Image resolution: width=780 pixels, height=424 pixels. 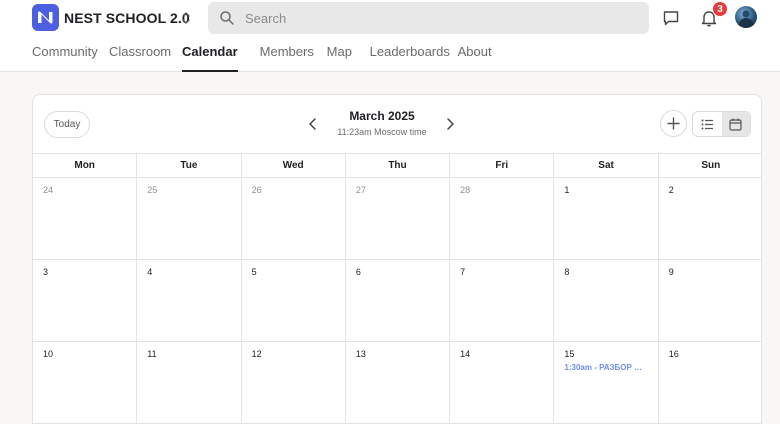 I want to click on search-icon, so click(x=227, y=18).